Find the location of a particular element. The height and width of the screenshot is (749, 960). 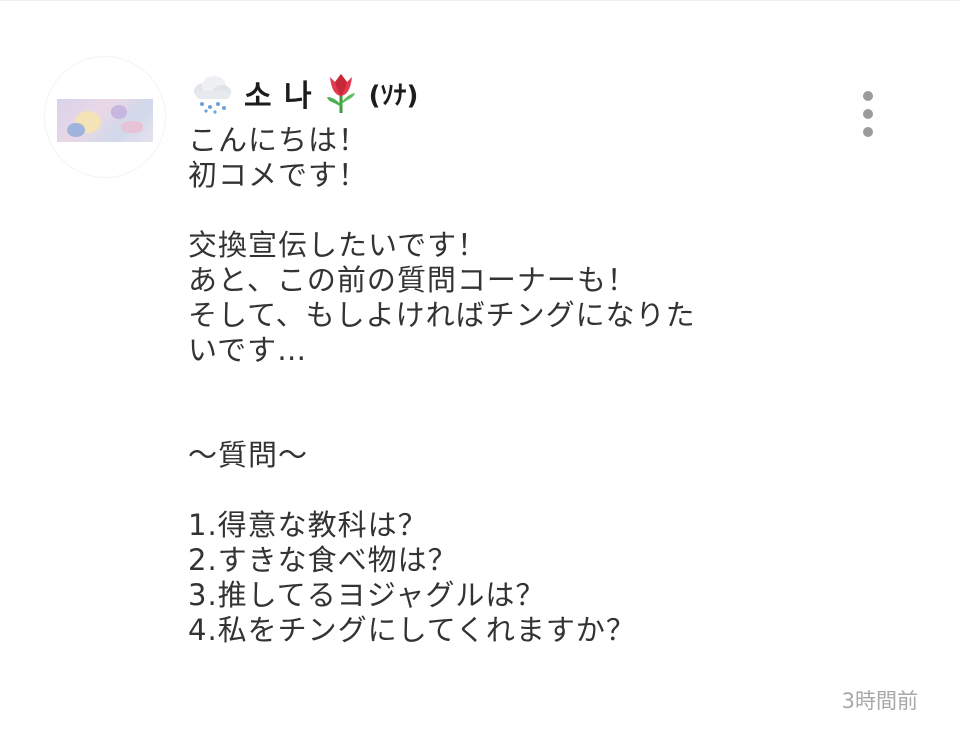

comment-line: 4.私をチングにしてくれますか？ is located at coordinates (412, 630).